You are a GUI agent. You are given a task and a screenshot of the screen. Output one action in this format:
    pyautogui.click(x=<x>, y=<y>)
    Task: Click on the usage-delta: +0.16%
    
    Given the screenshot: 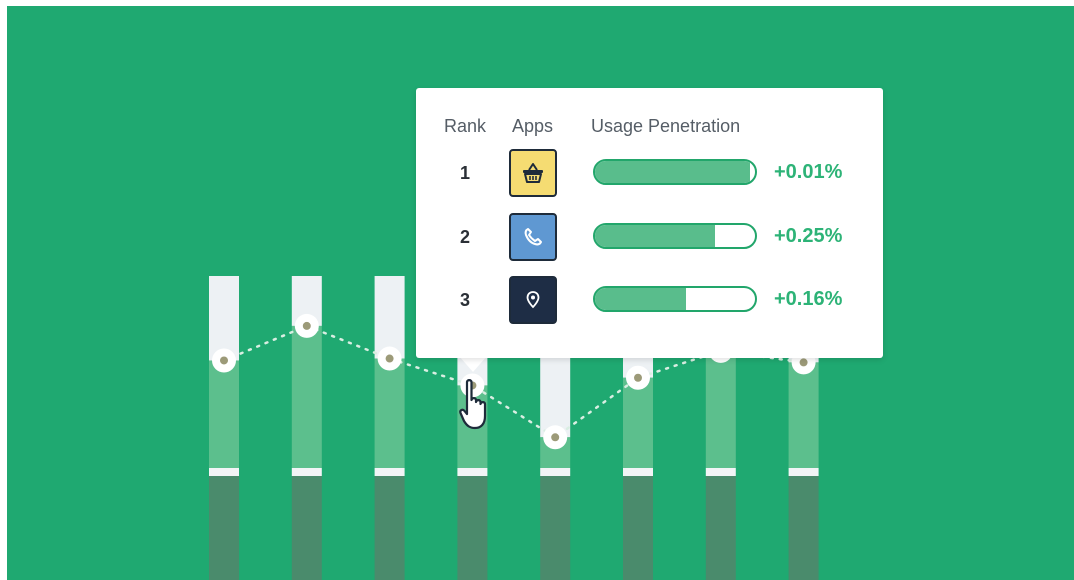 What is the action you would take?
    pyautogui.click(x=808, y=299)
    